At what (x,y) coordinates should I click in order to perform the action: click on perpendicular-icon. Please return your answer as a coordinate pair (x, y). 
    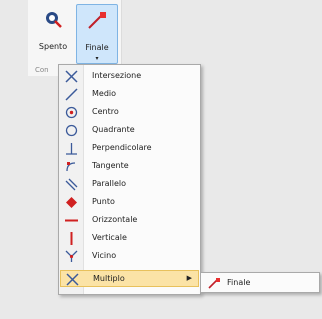
    Looking at the image, I should click on (71, 149).